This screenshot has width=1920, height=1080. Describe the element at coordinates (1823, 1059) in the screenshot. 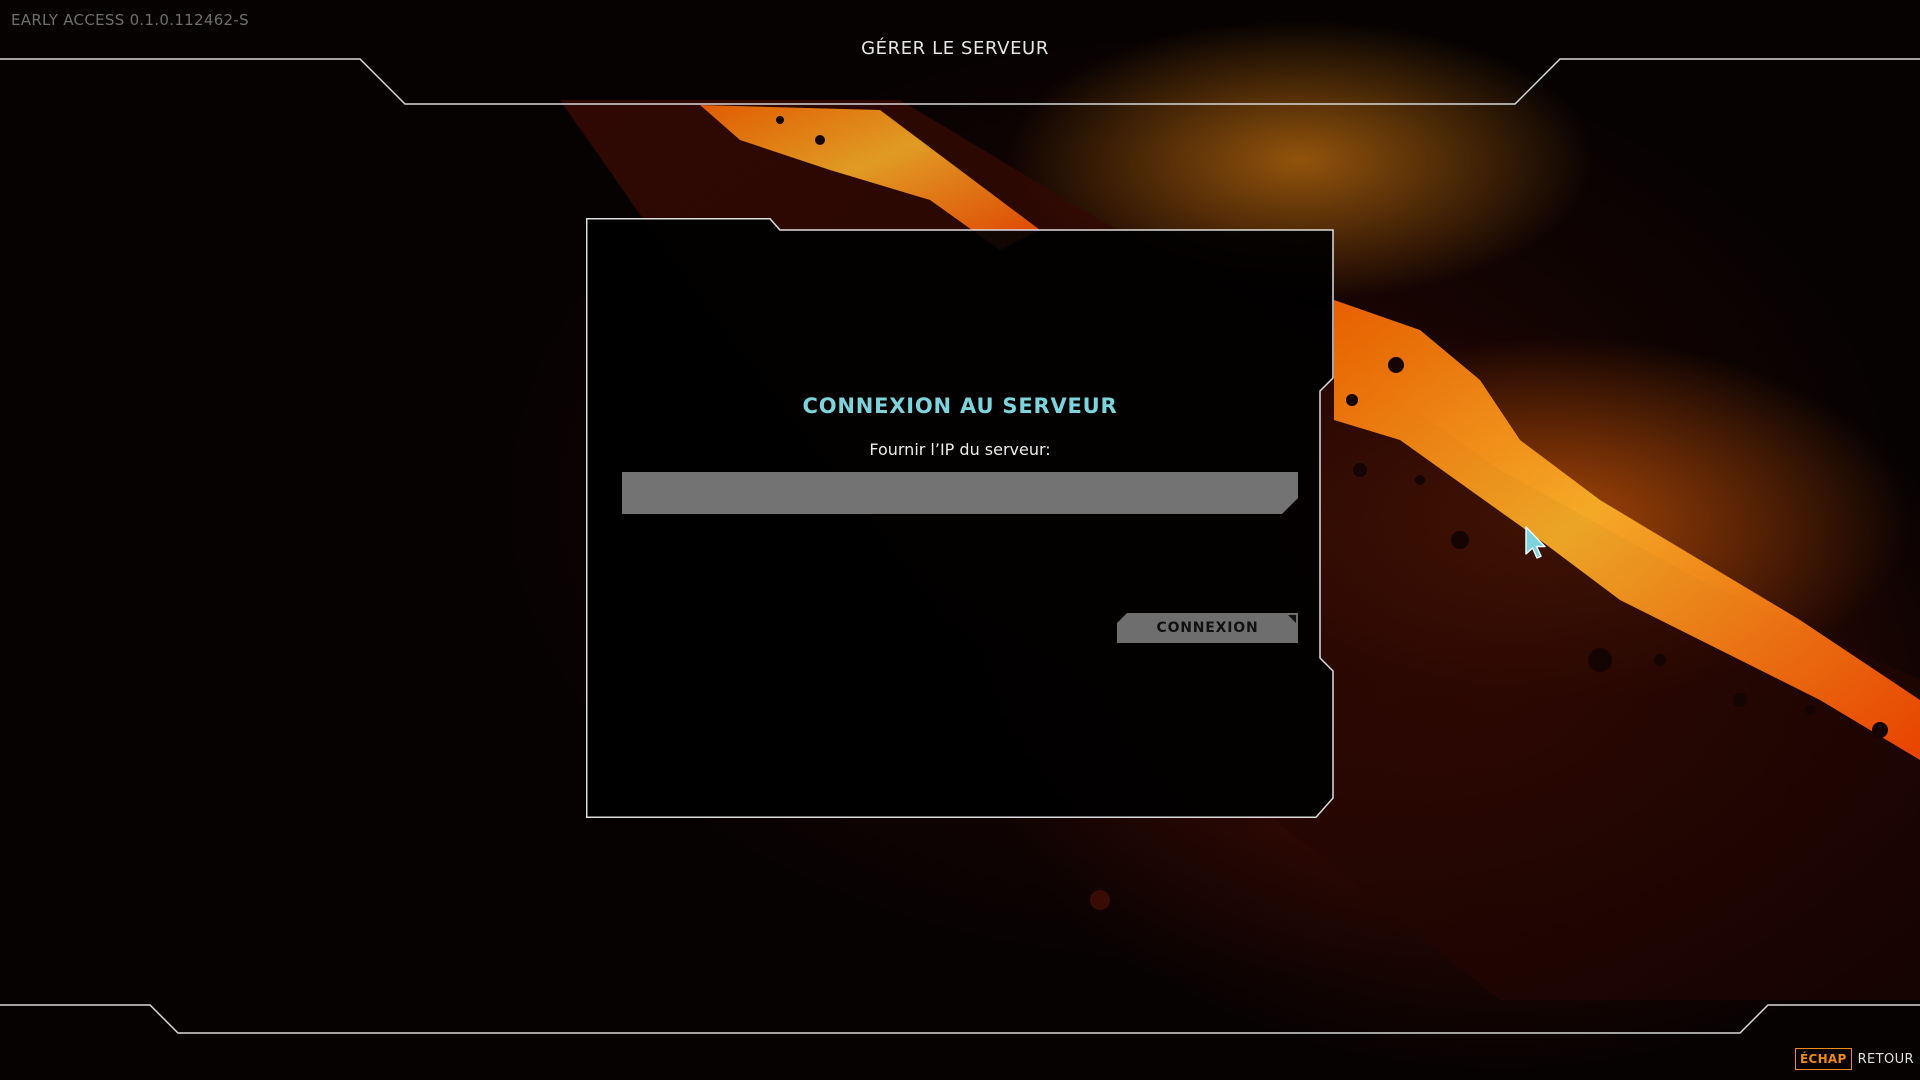

I see `escape-key-badge: ÉCHAP` at that location.